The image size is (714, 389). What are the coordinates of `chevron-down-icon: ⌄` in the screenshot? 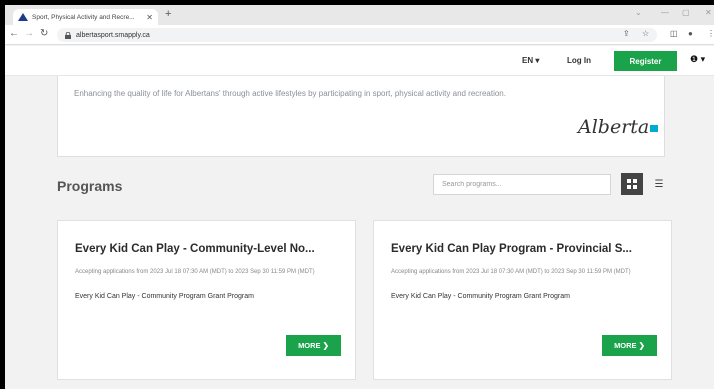 It's located at (638, 12).